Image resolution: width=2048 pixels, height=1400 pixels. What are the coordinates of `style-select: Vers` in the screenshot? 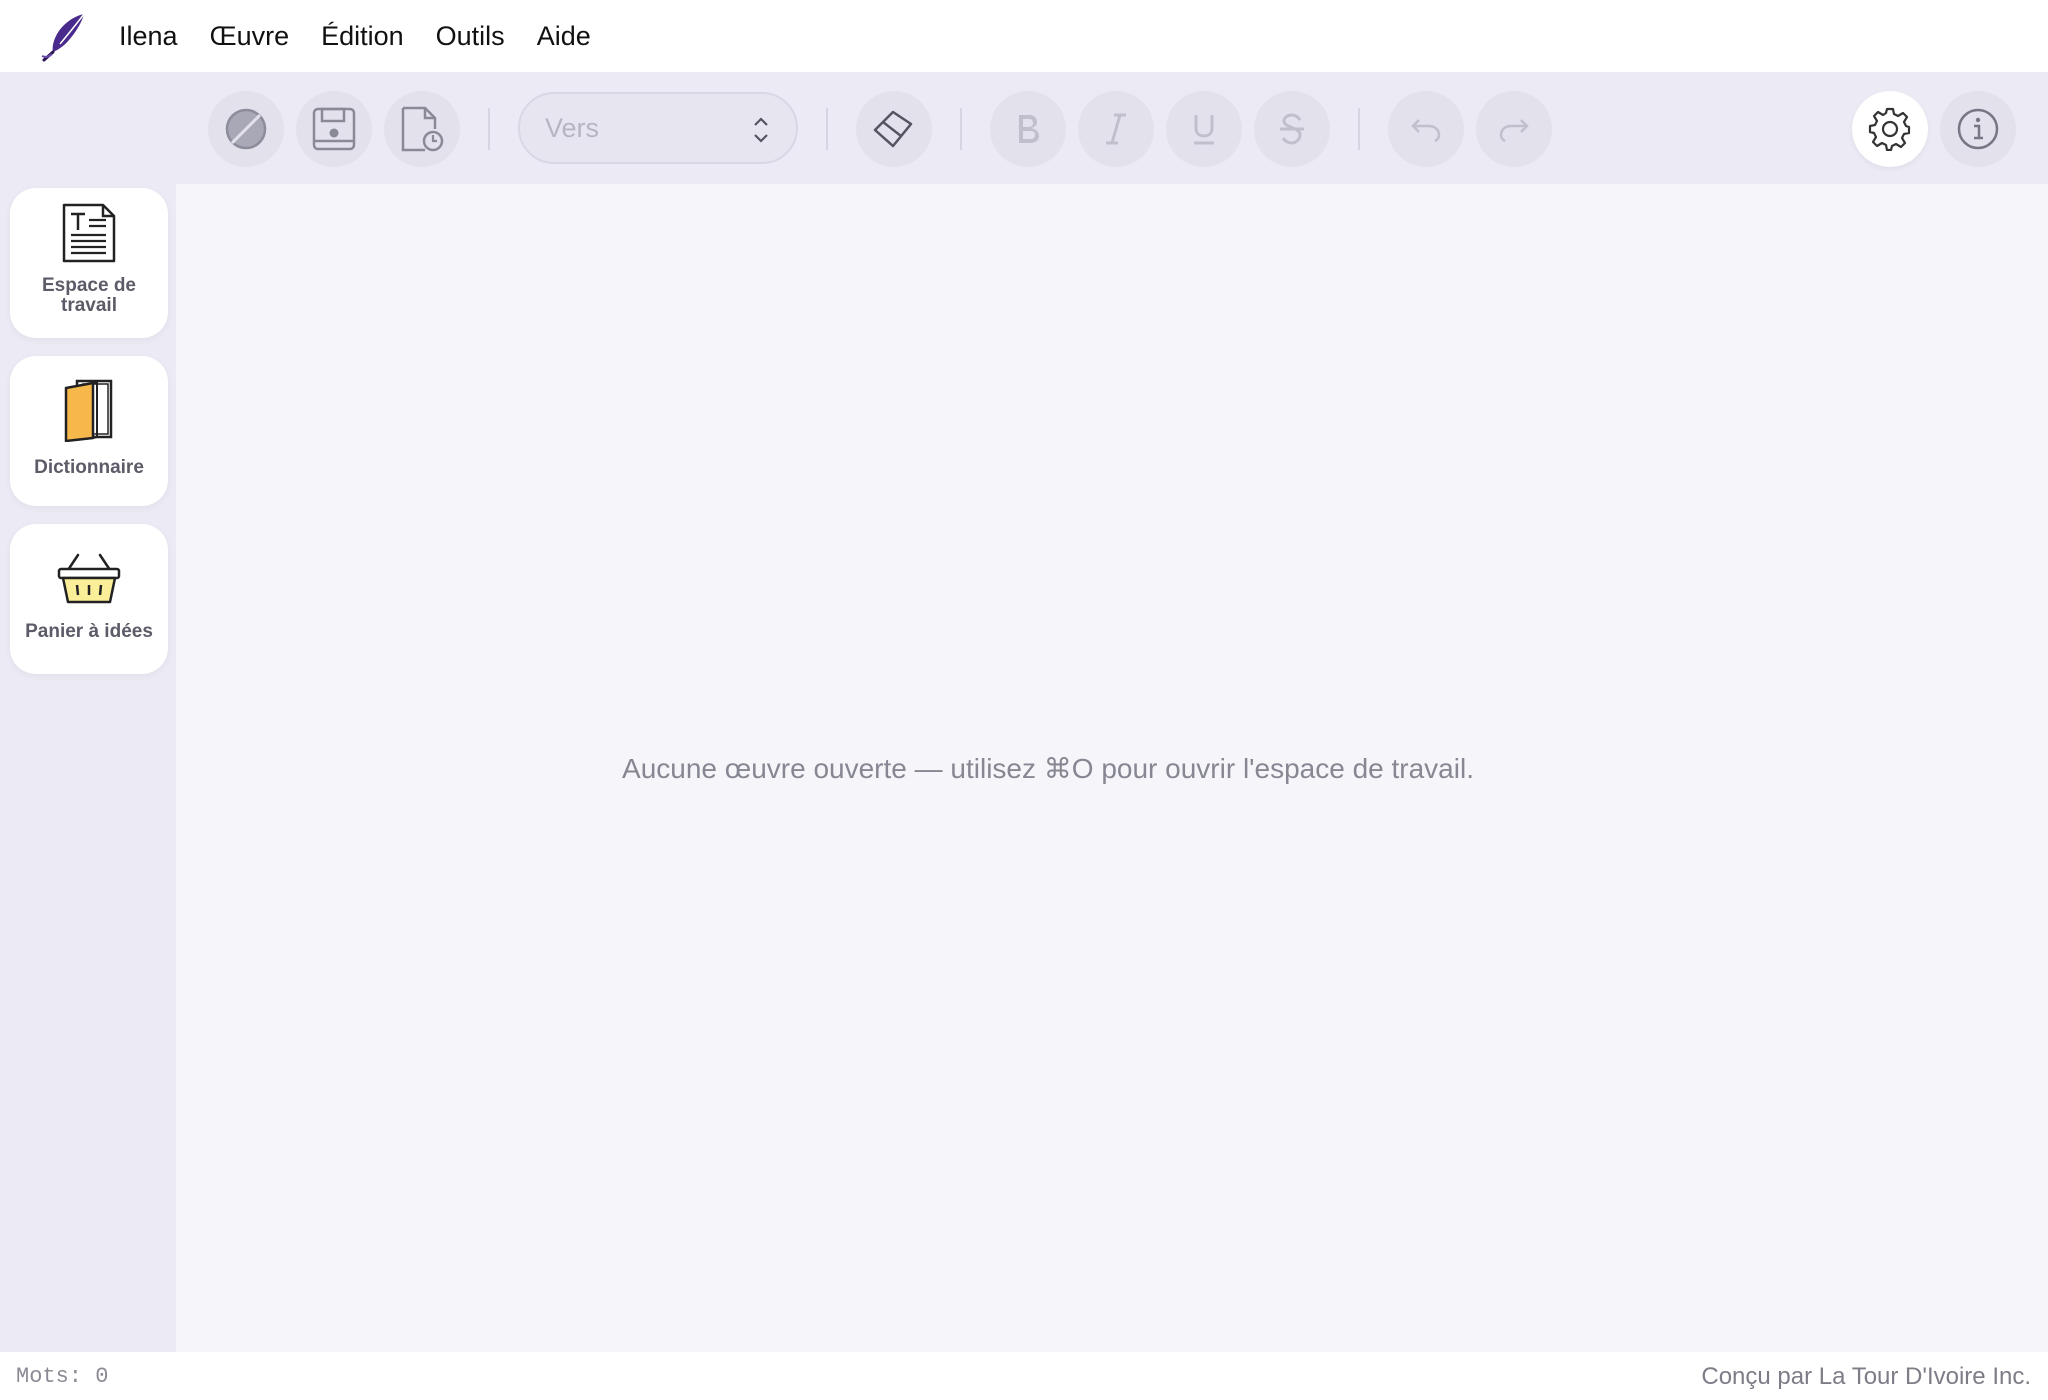 It's located at (658, 128).